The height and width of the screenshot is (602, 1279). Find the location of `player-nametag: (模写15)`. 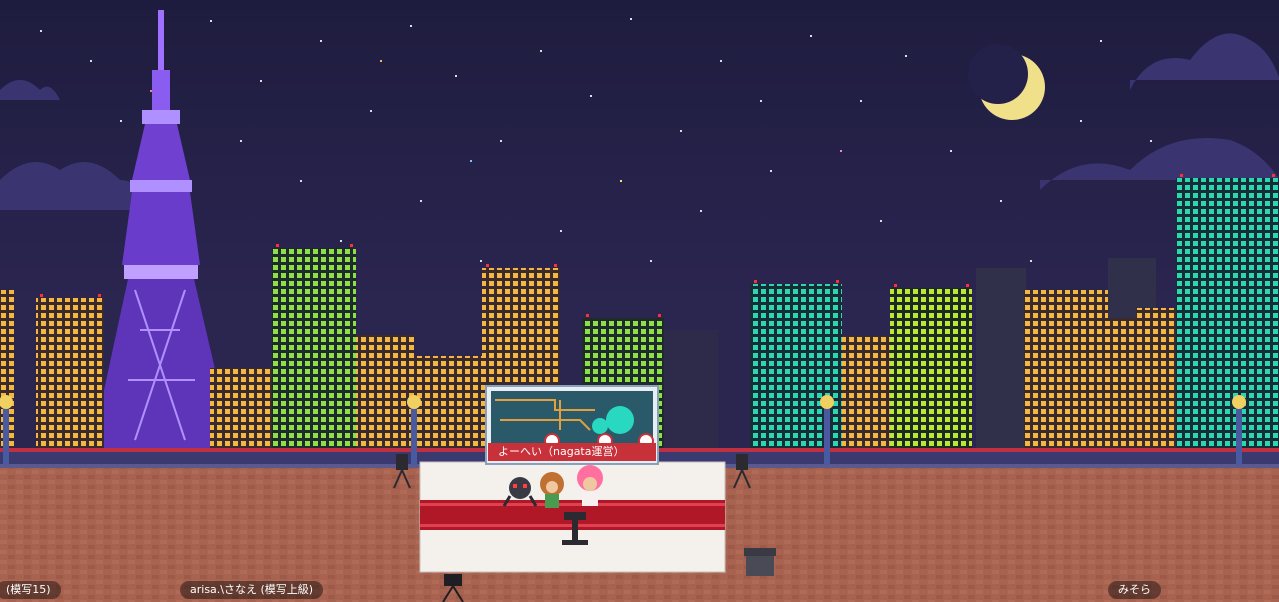

player-nametag: (模写15) is located at coordinates (30, 590).